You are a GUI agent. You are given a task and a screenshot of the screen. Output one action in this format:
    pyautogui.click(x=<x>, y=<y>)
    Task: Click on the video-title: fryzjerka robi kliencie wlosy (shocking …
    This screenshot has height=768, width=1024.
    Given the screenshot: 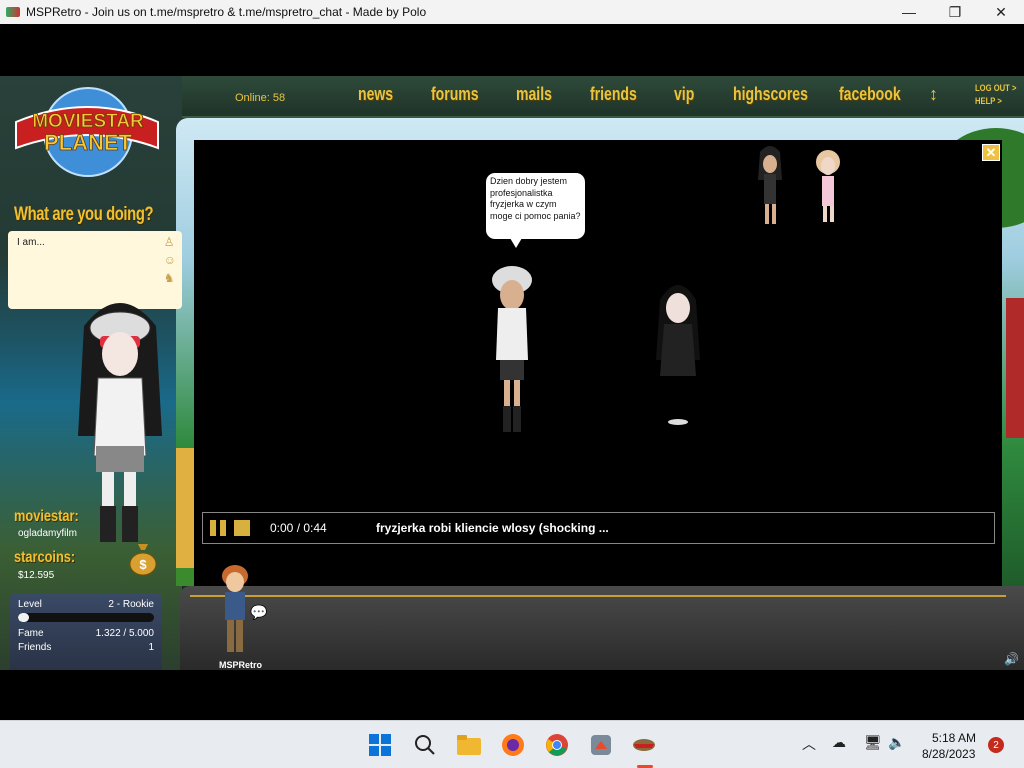 What is the action you would take?
    pyautogui.click(x=492, y=528)
    